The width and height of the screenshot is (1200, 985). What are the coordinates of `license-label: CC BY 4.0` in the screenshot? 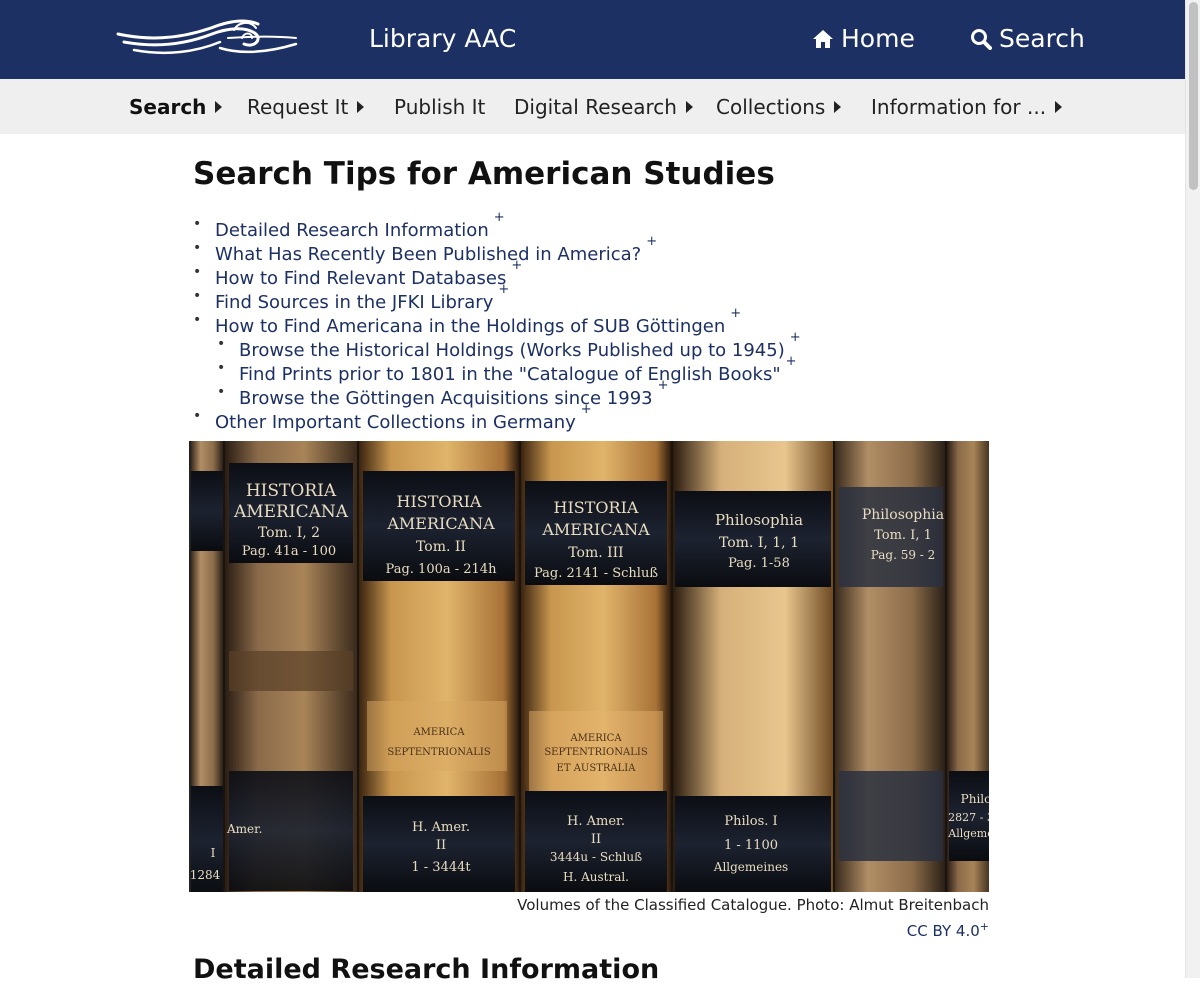 It's located at (943, 931).